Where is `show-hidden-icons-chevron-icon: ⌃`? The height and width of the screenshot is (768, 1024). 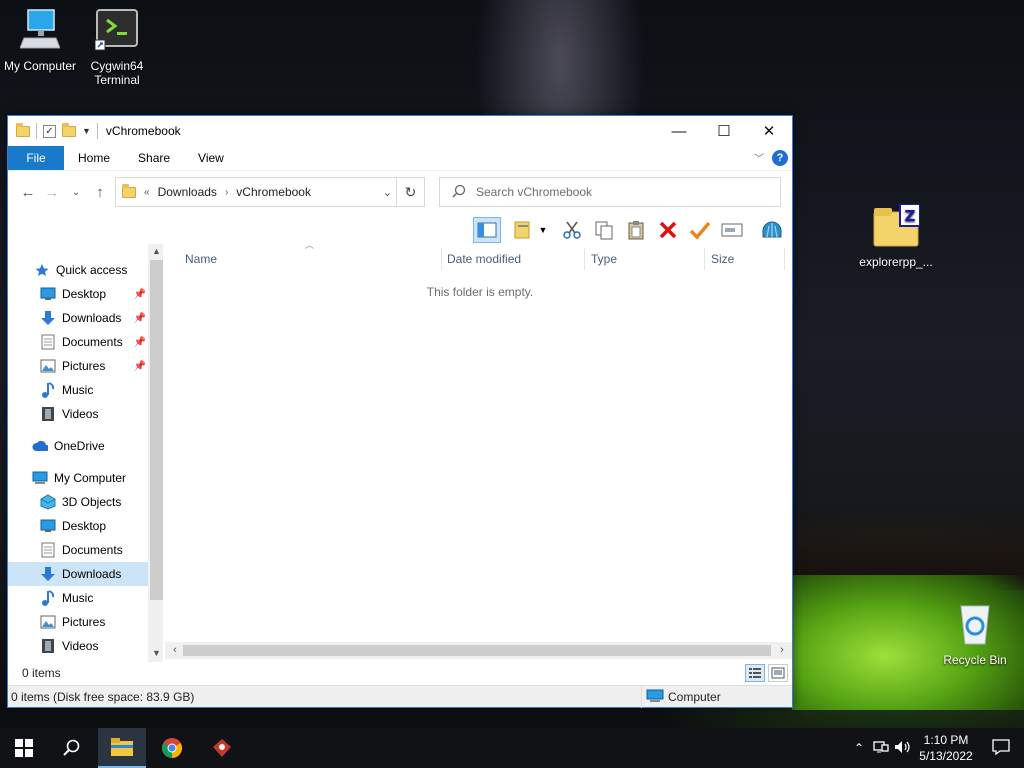
show-hidden-icons-chevron-icon: ⌃ is located at coordinates (859, 748).